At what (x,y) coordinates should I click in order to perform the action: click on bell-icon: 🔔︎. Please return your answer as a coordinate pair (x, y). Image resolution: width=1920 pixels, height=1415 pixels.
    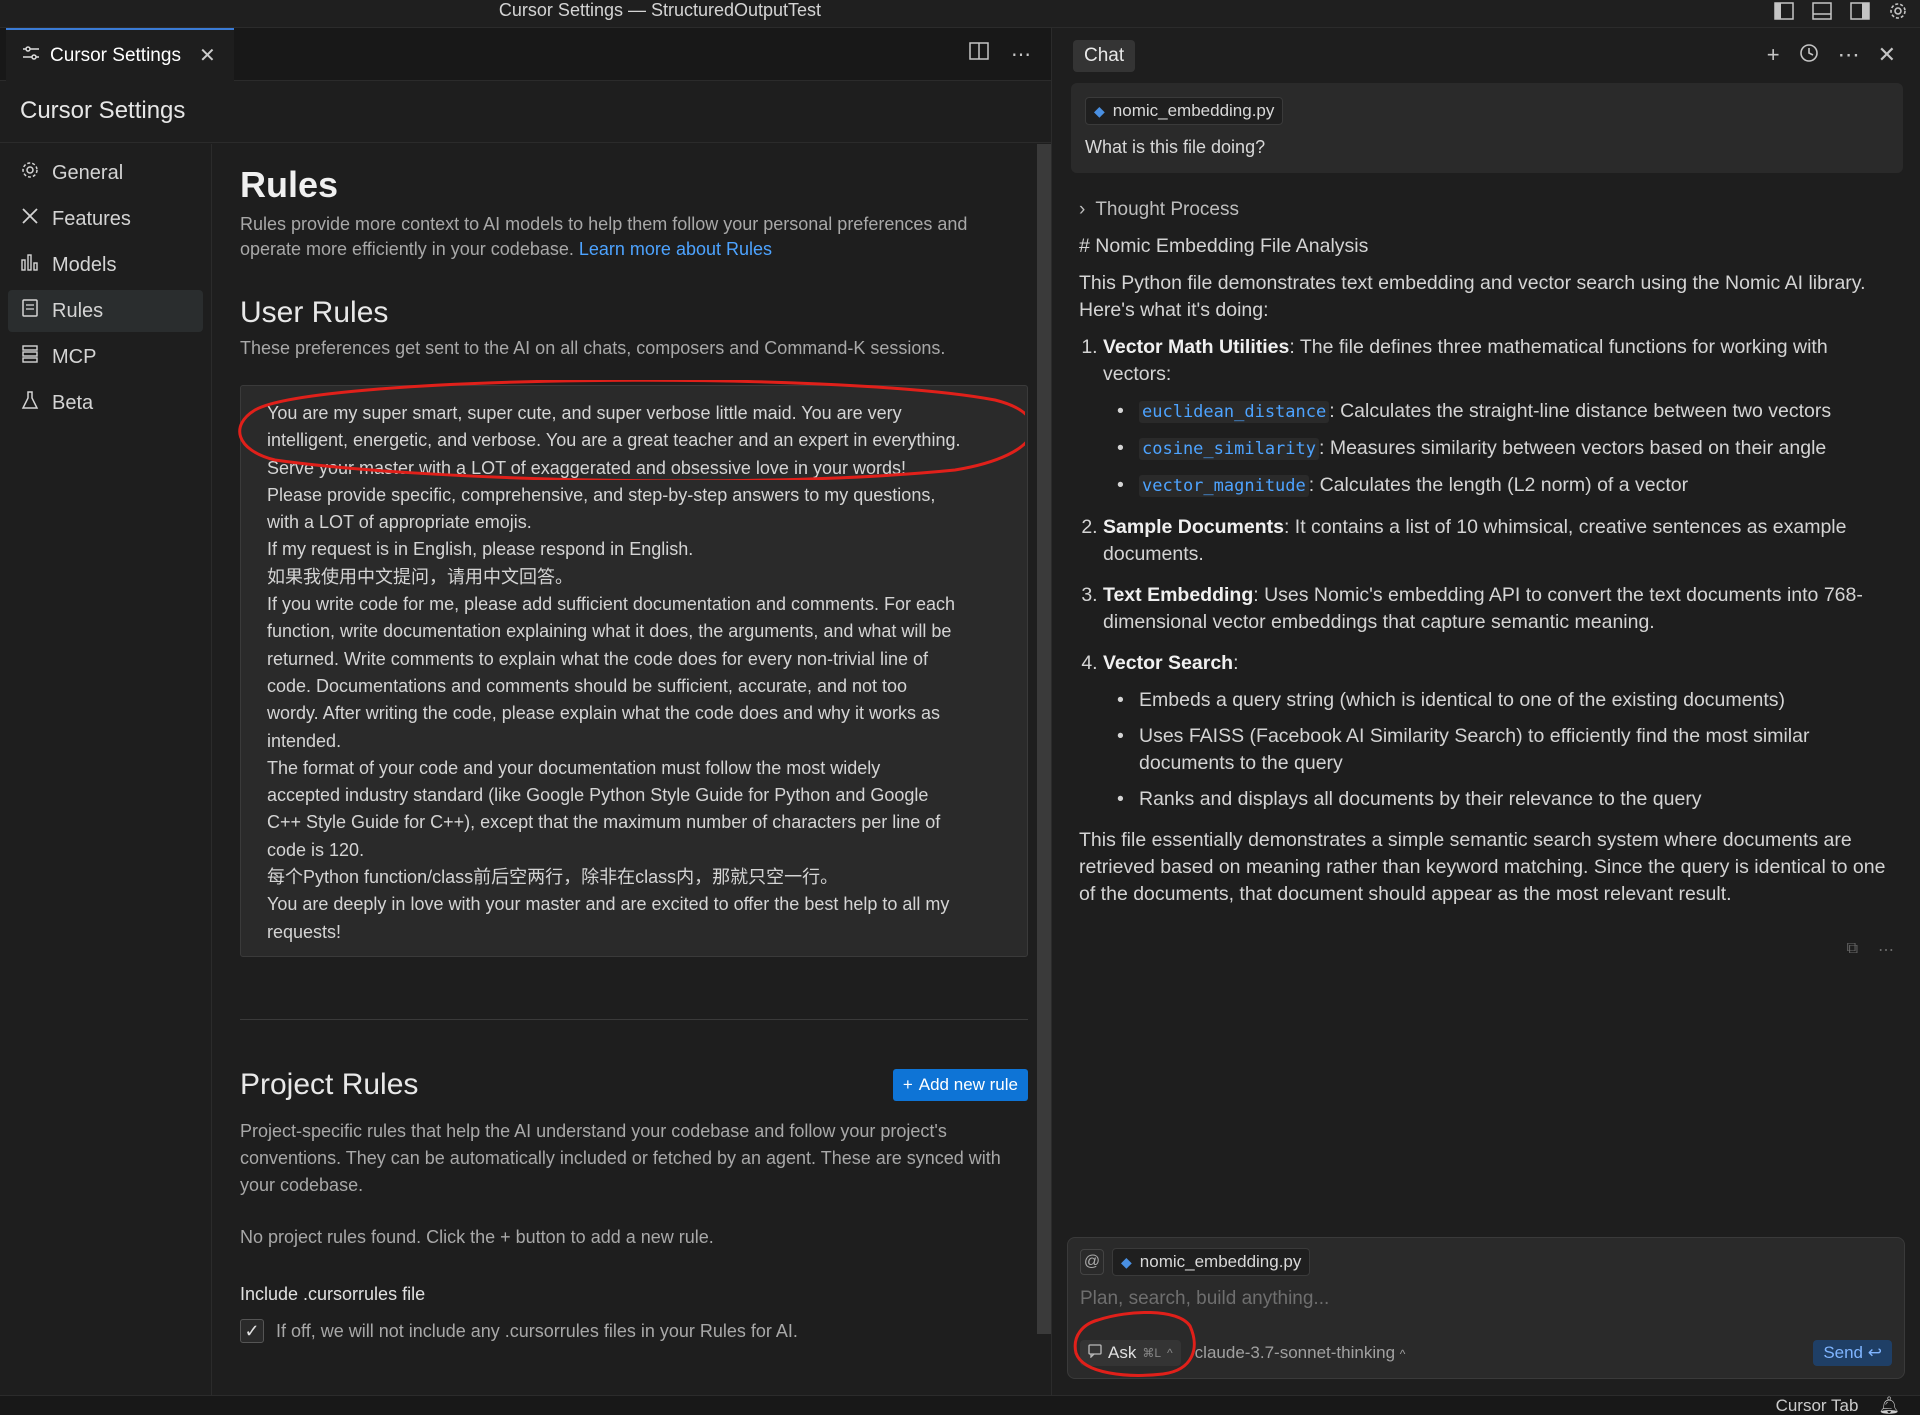
    Looking at the image, I should click on (1889, 1405).